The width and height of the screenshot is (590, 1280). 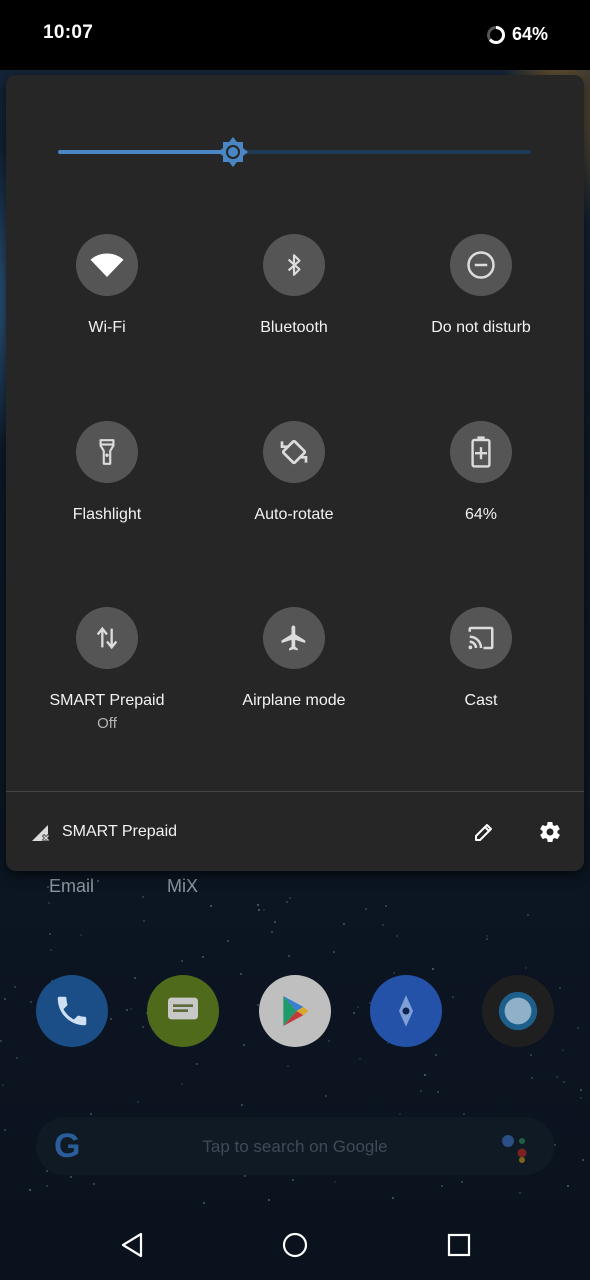 I want to click on brightness-thumb-icon, so click(x=233, y=152).